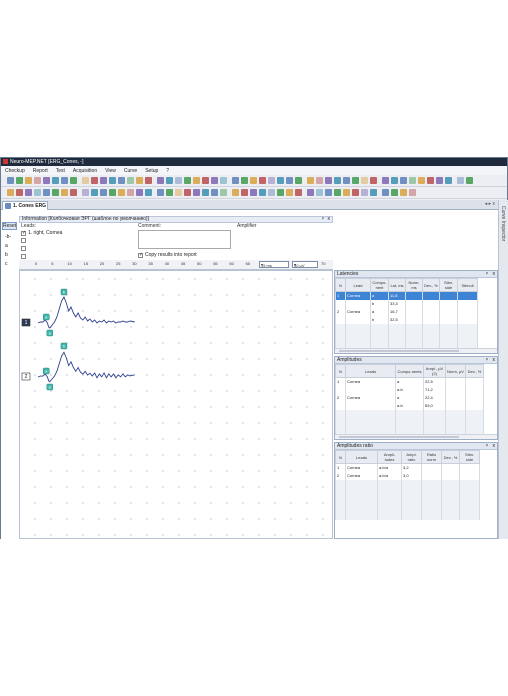  Describe the element at coordinates (151, 171) in the screenshot. I see `menu-item-setup: Setup` at that location.